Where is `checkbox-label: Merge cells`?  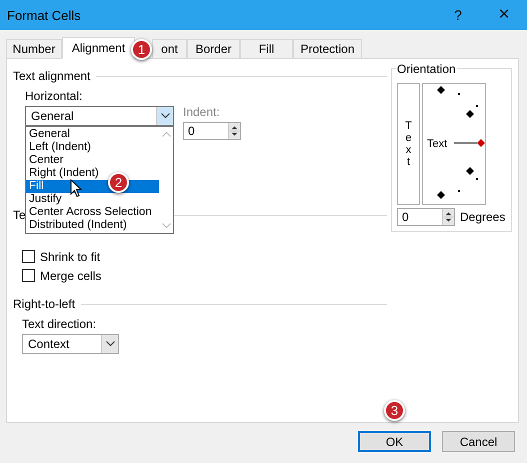
checkbox-label: Merge cells is located at coordinates (71, 275).